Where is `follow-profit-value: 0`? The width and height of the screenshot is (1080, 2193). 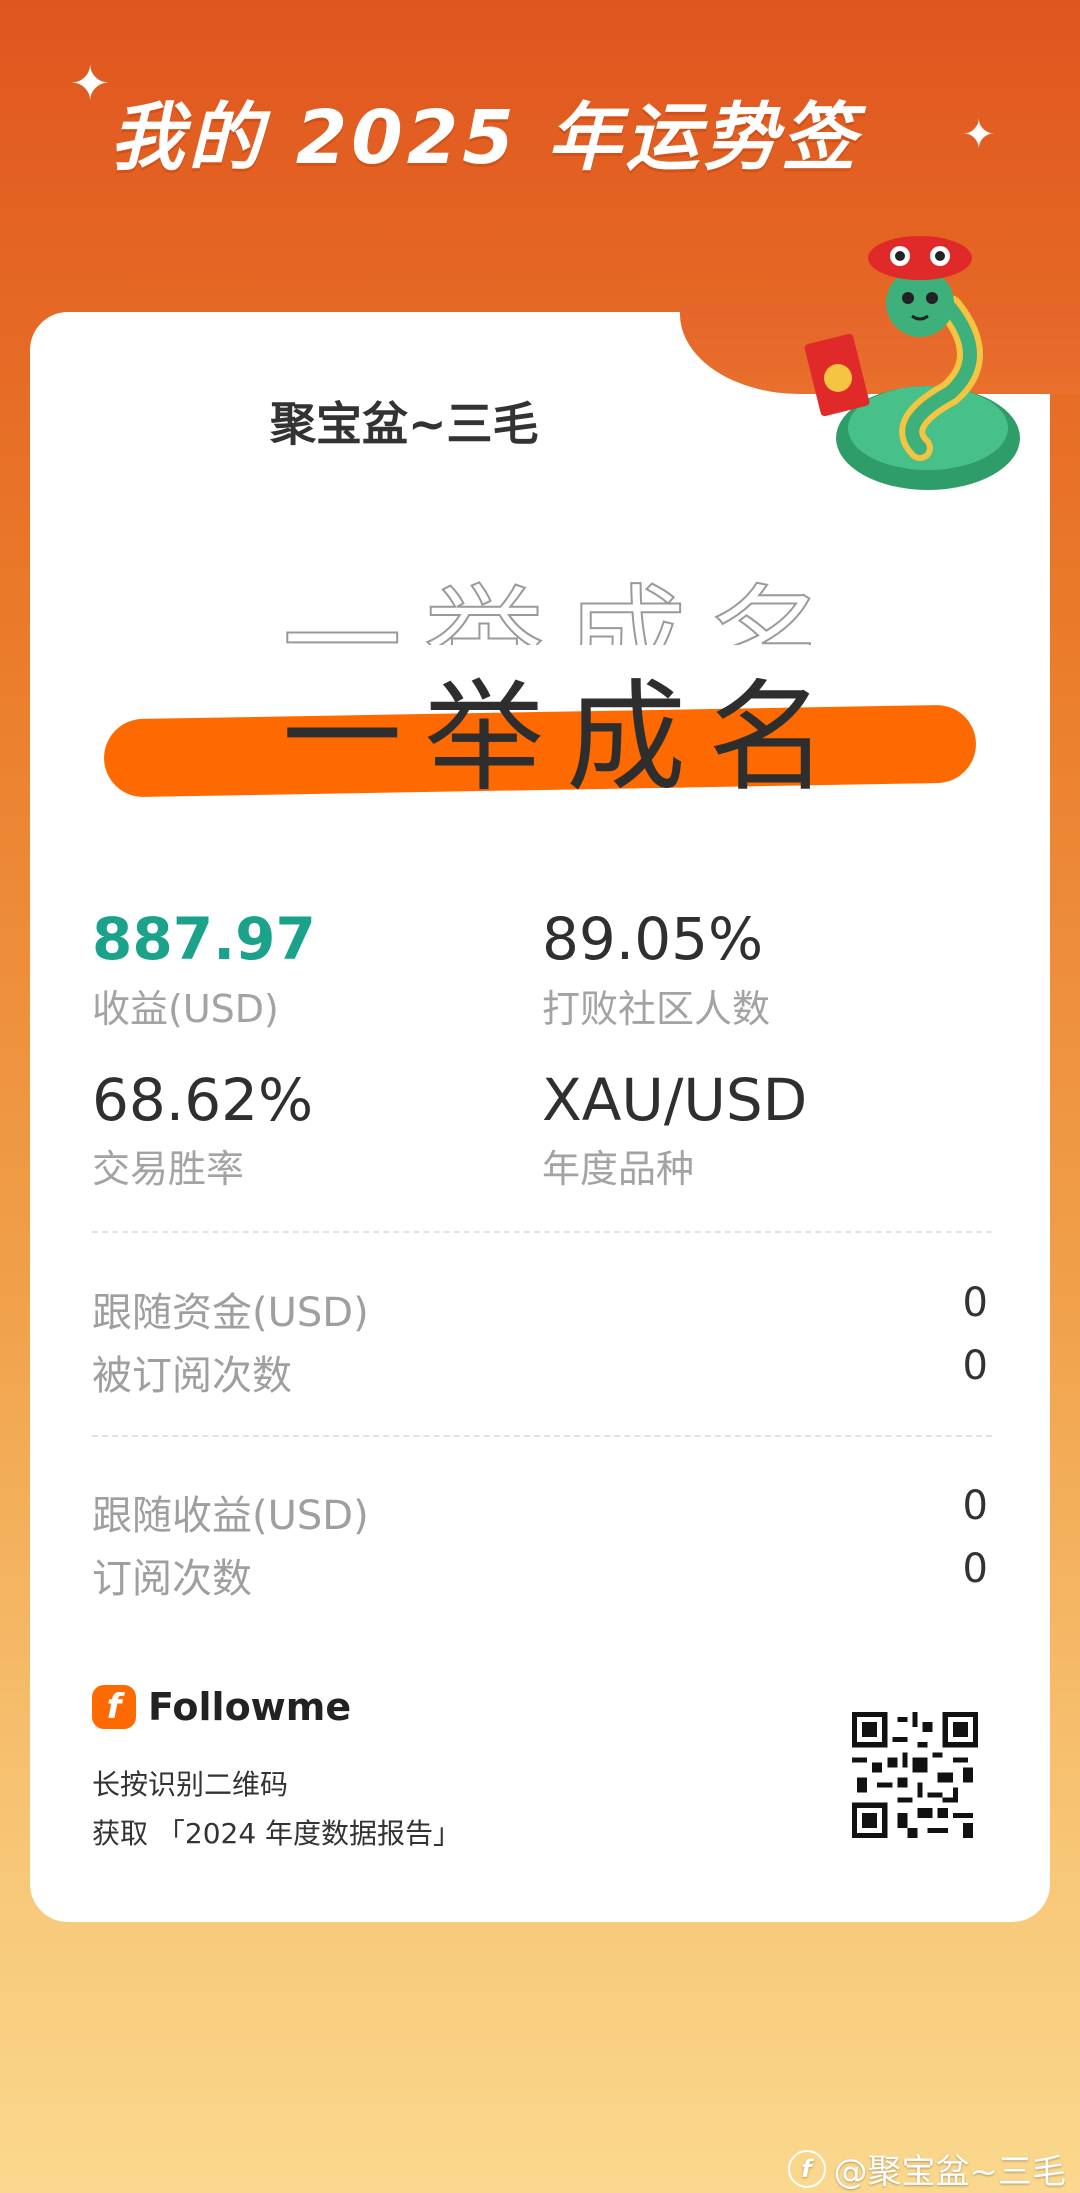 follow-profit-value: 0 is located at coordinates (975, 1506).